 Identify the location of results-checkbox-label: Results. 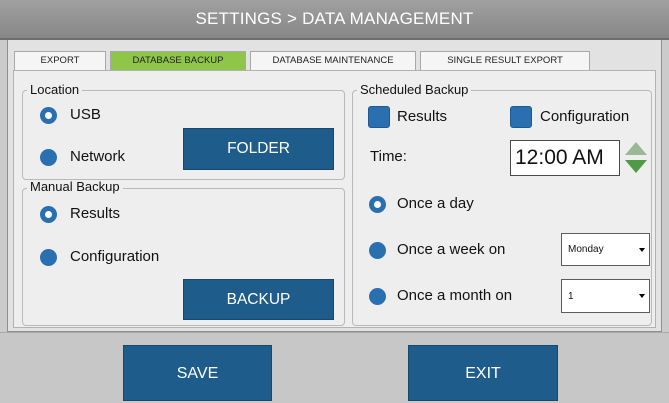
(422, 116).